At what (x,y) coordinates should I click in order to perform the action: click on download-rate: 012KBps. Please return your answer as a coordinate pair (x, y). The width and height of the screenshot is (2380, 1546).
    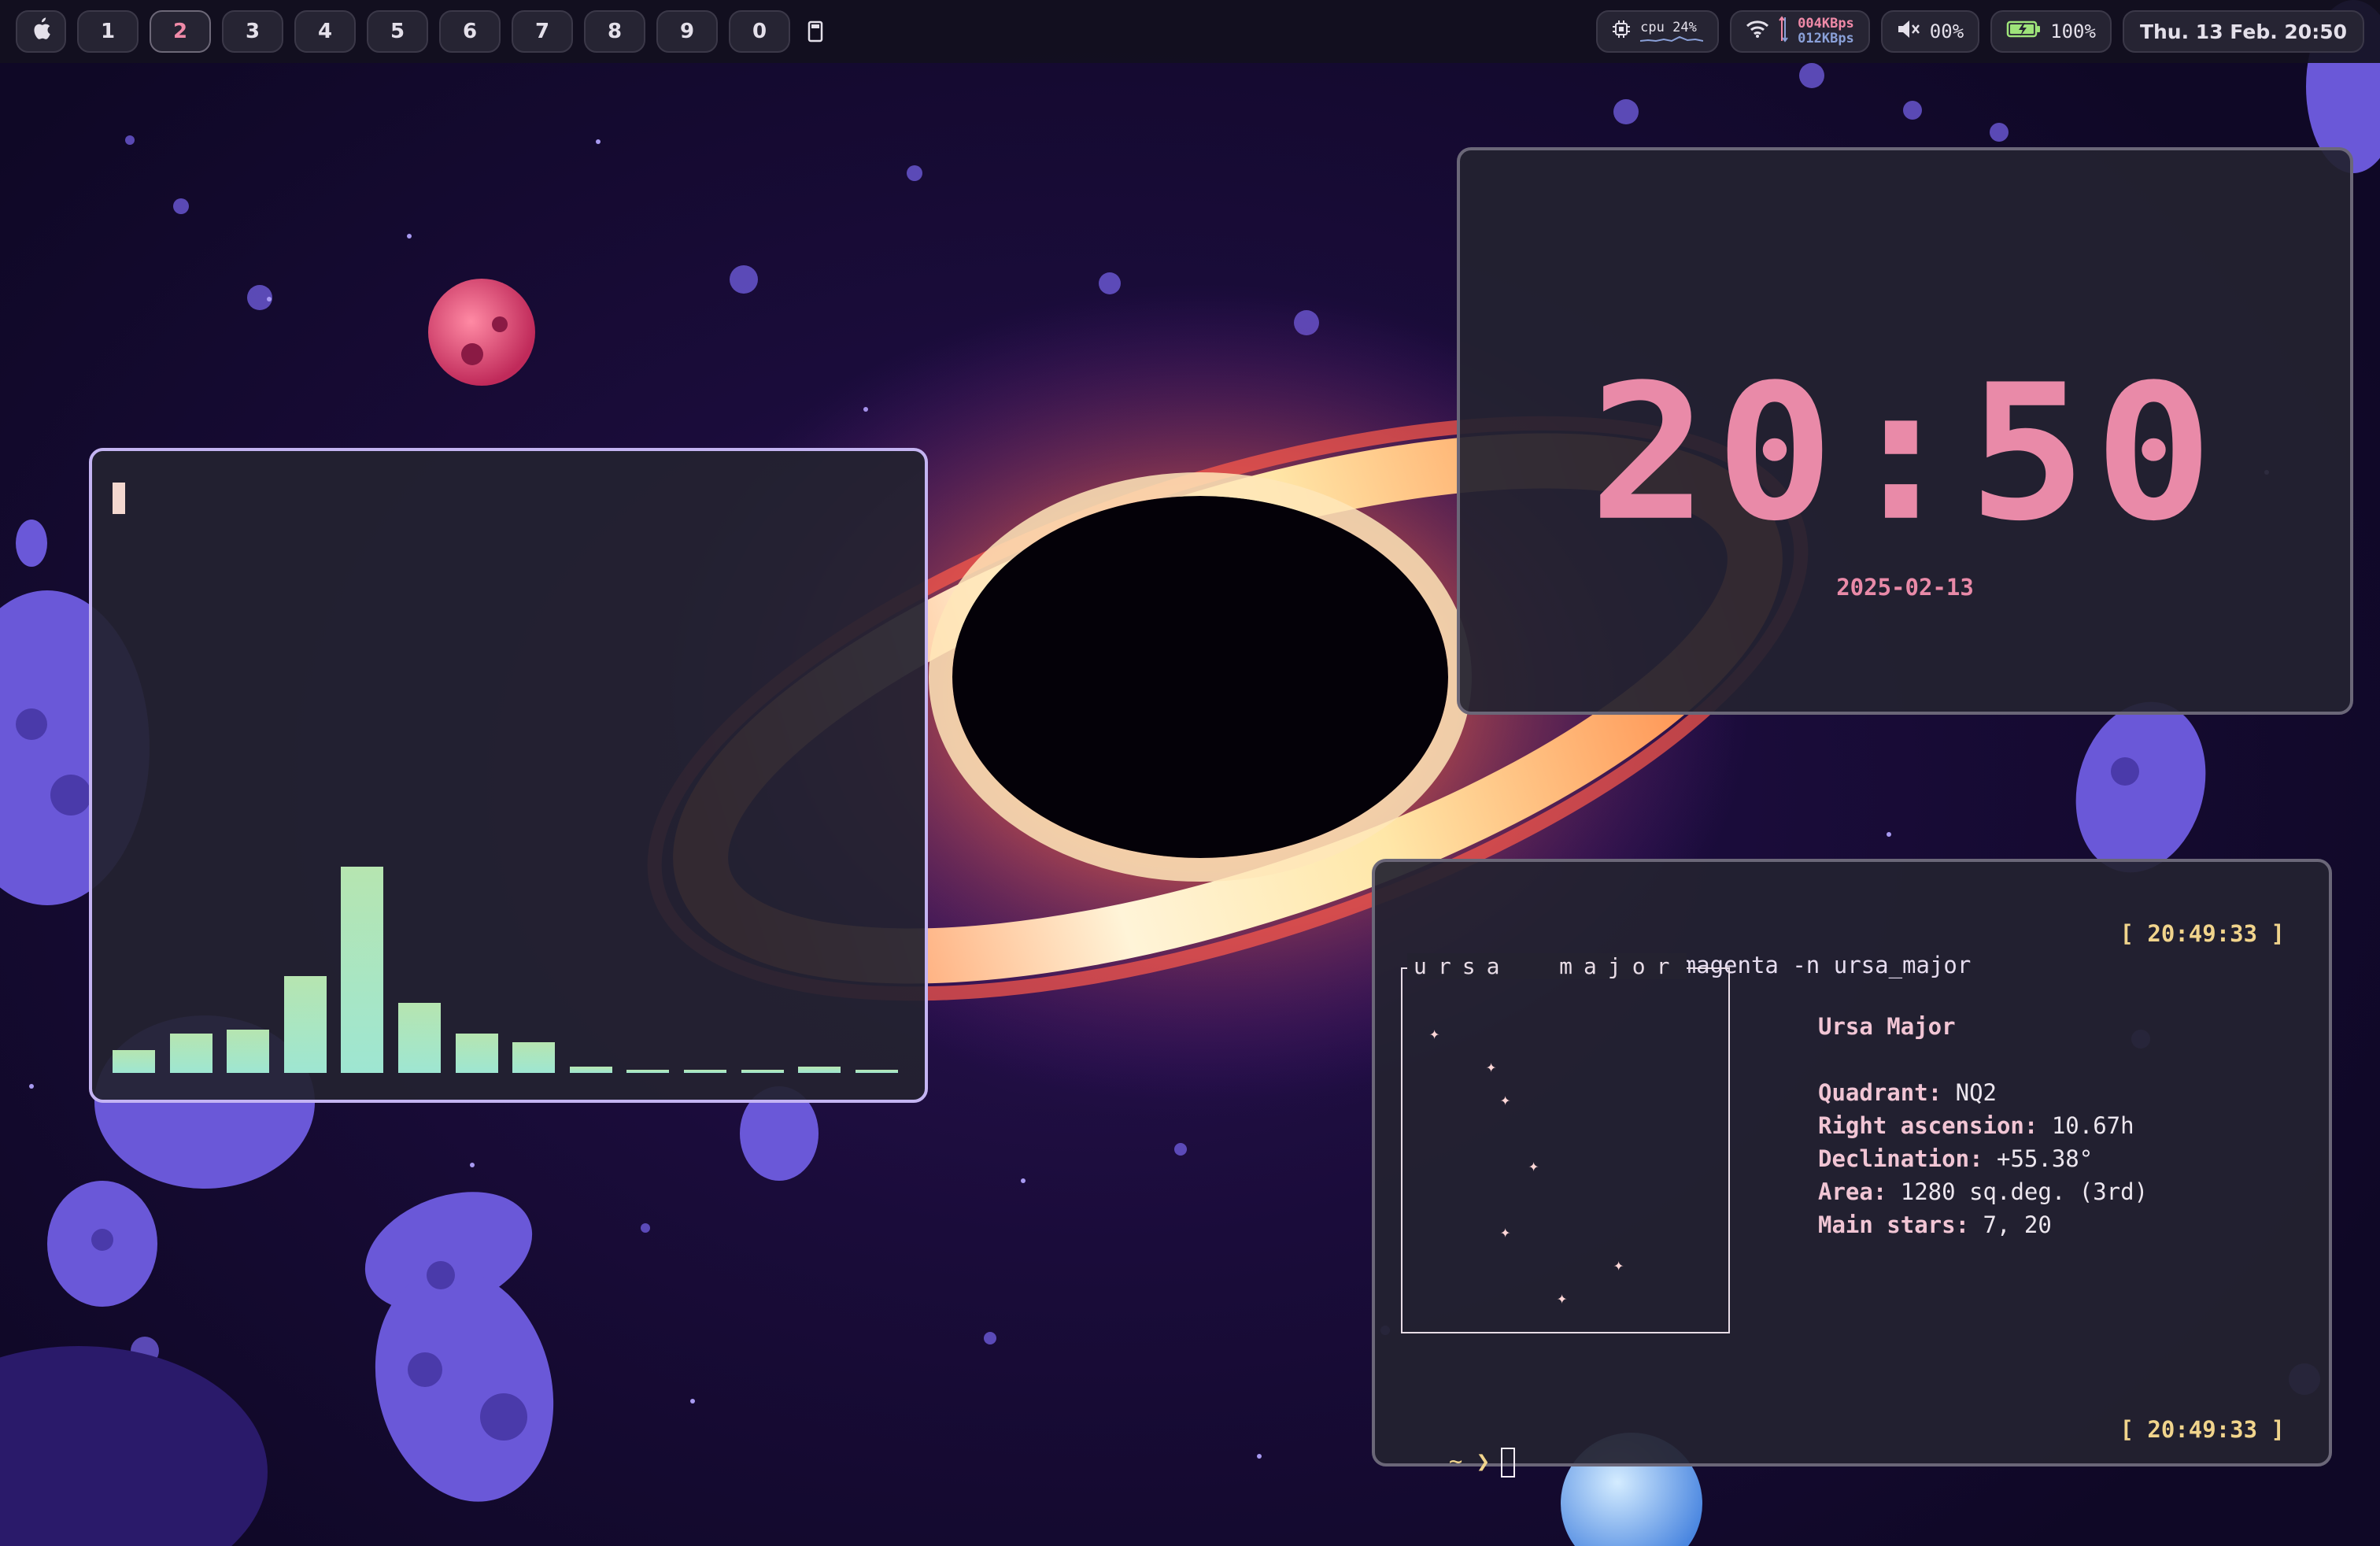
    Looking at the image, I should click on (1826, 38).